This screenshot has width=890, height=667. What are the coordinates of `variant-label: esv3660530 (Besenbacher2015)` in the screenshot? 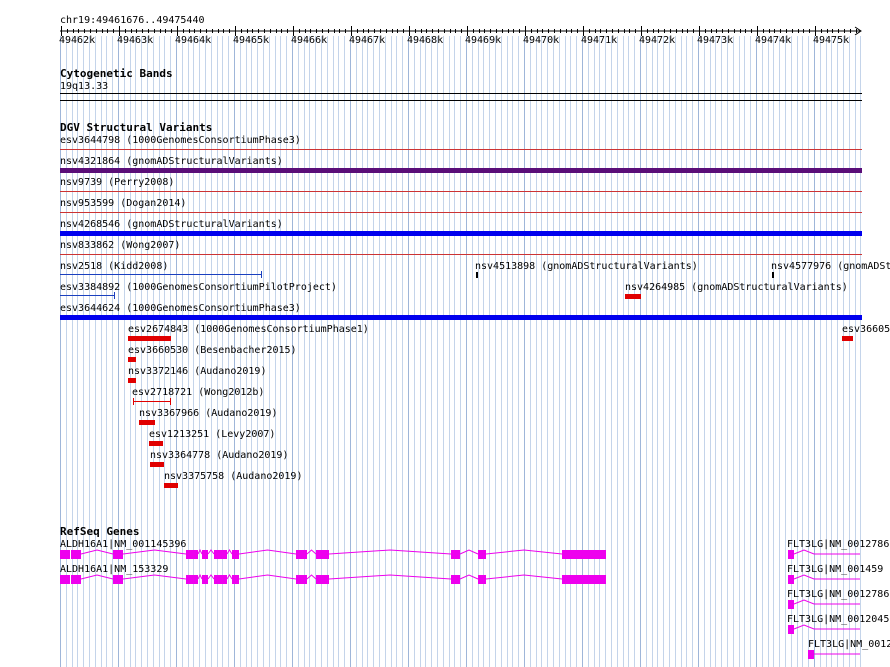 It's located at (212, 350).